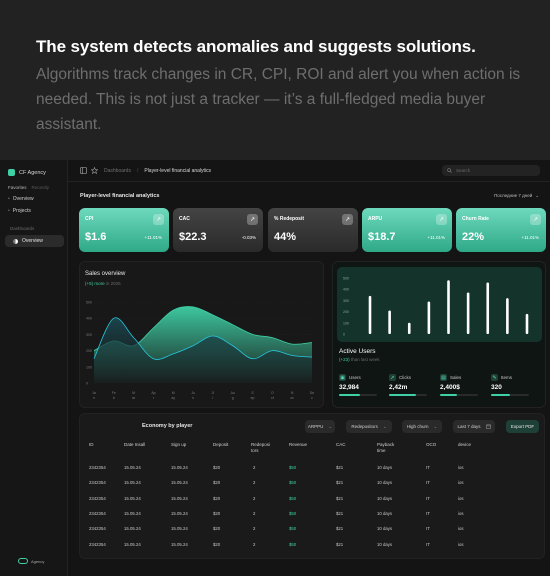 The image size is (550, 576). Describe the element at coordinates (117, 171) in the screenshot. I see `breadcrumb-dashboards: Dashboards` at that location.